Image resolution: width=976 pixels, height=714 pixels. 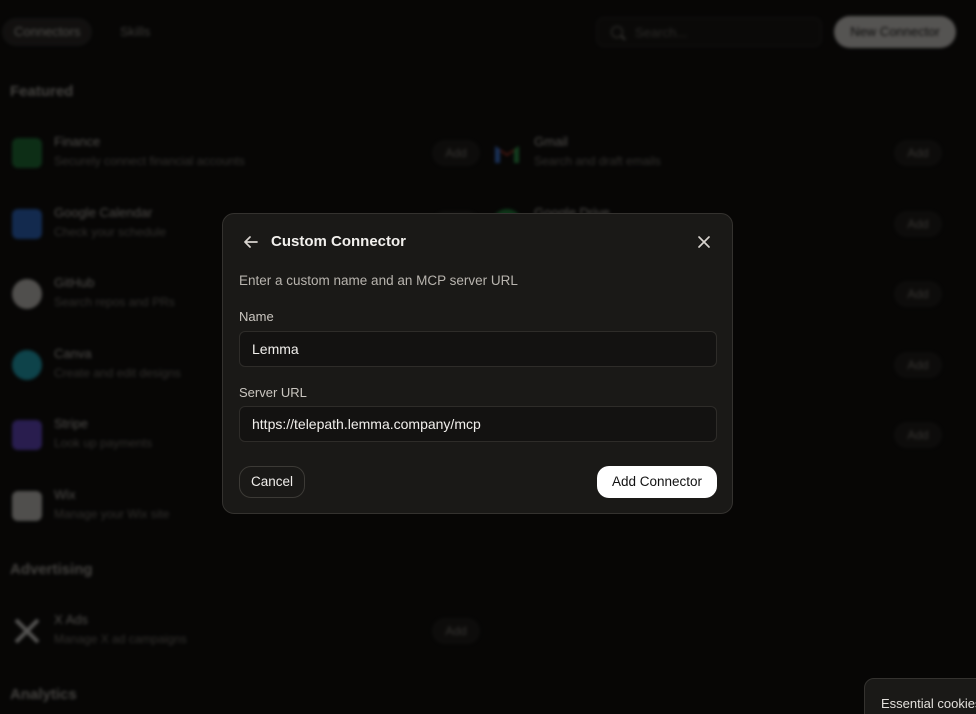 I want to click on server-url-field, so click(x=478, y=424).